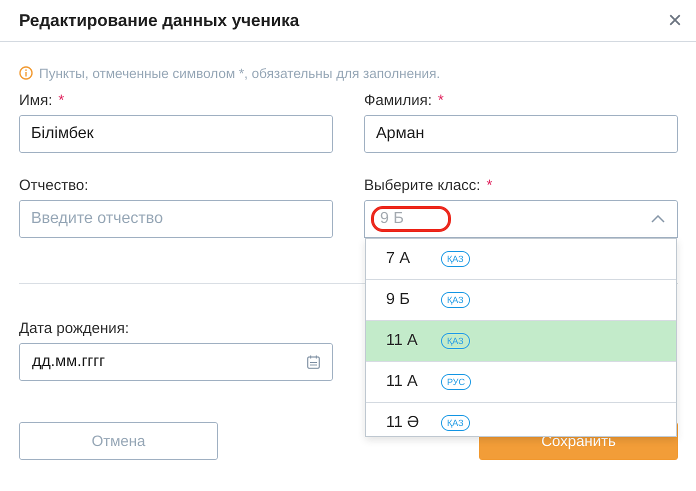  What do you see at coordinates (399, 259) in the screenshot?
I see `class-name: 7 А` at bounding box center [399, 259].